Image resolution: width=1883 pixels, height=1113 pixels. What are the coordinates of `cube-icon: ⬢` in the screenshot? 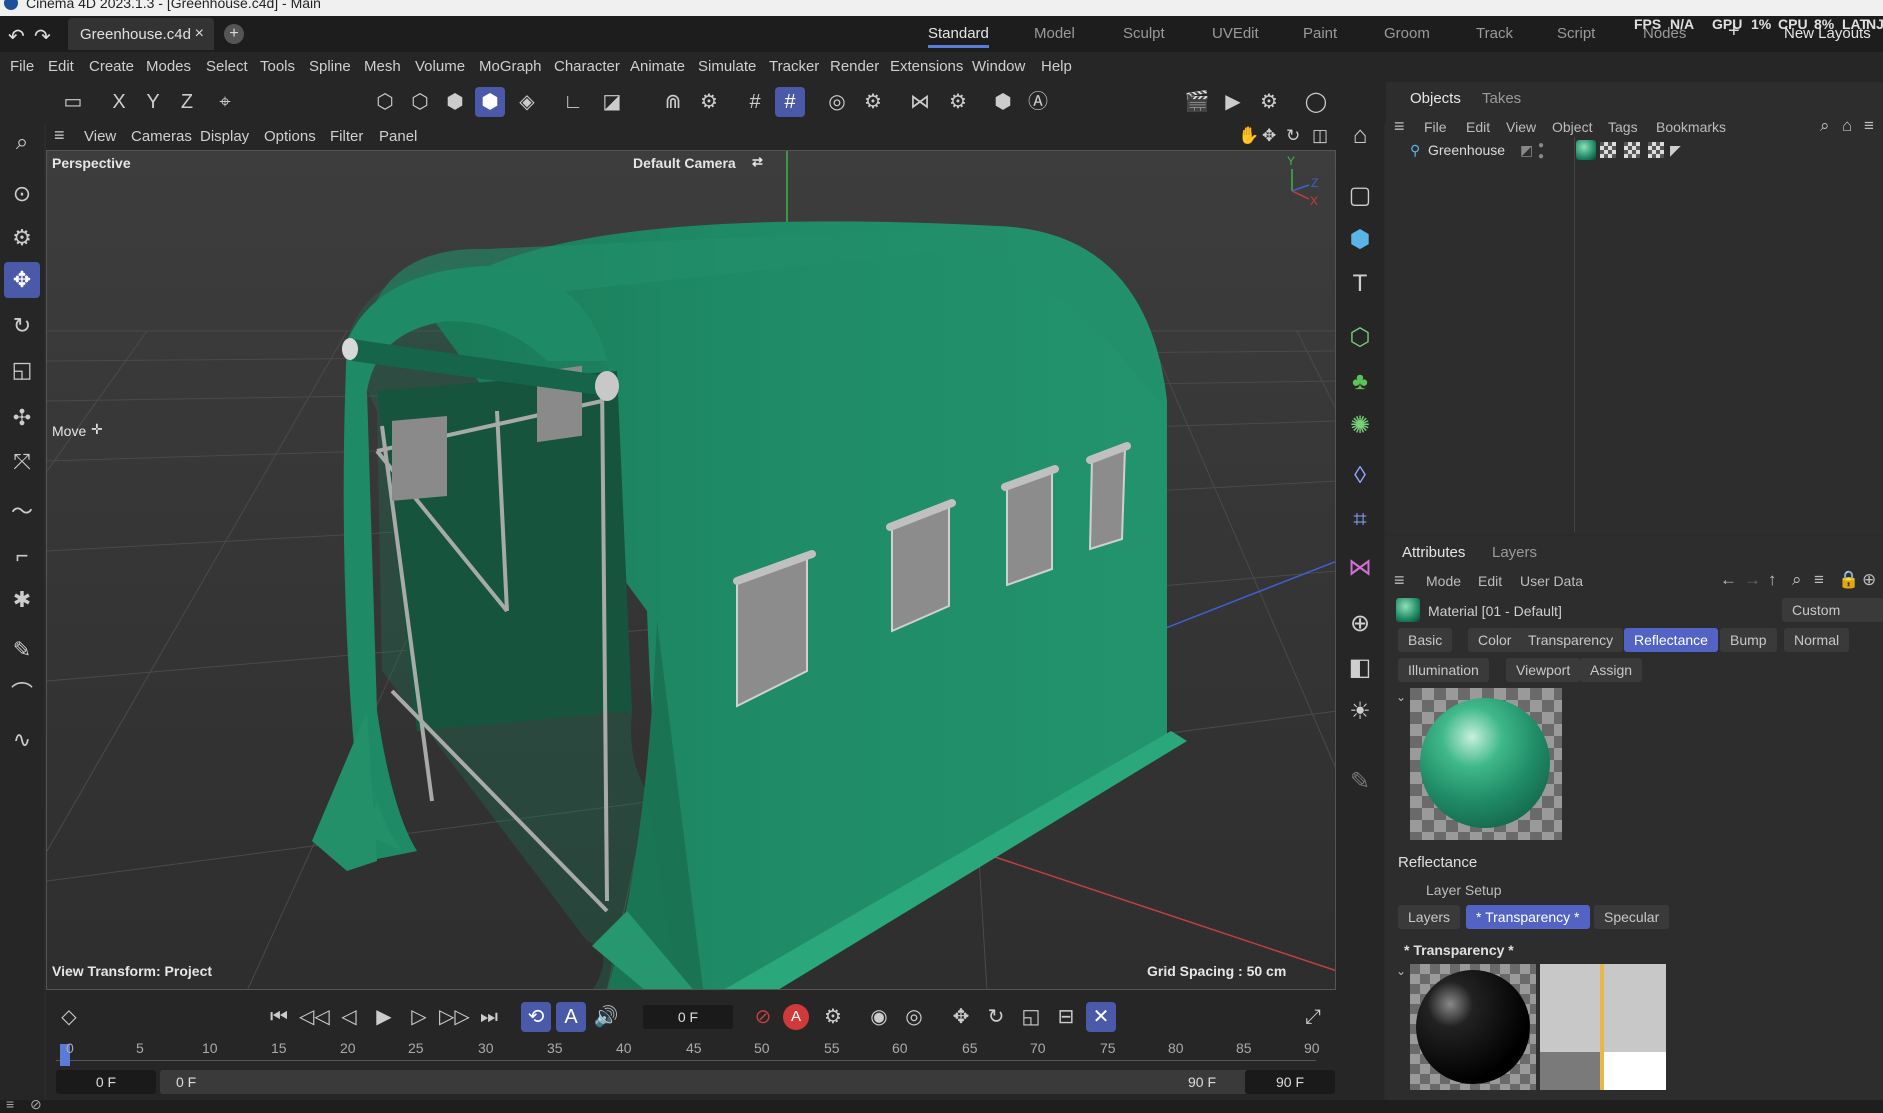 It's located at (1360, 240).